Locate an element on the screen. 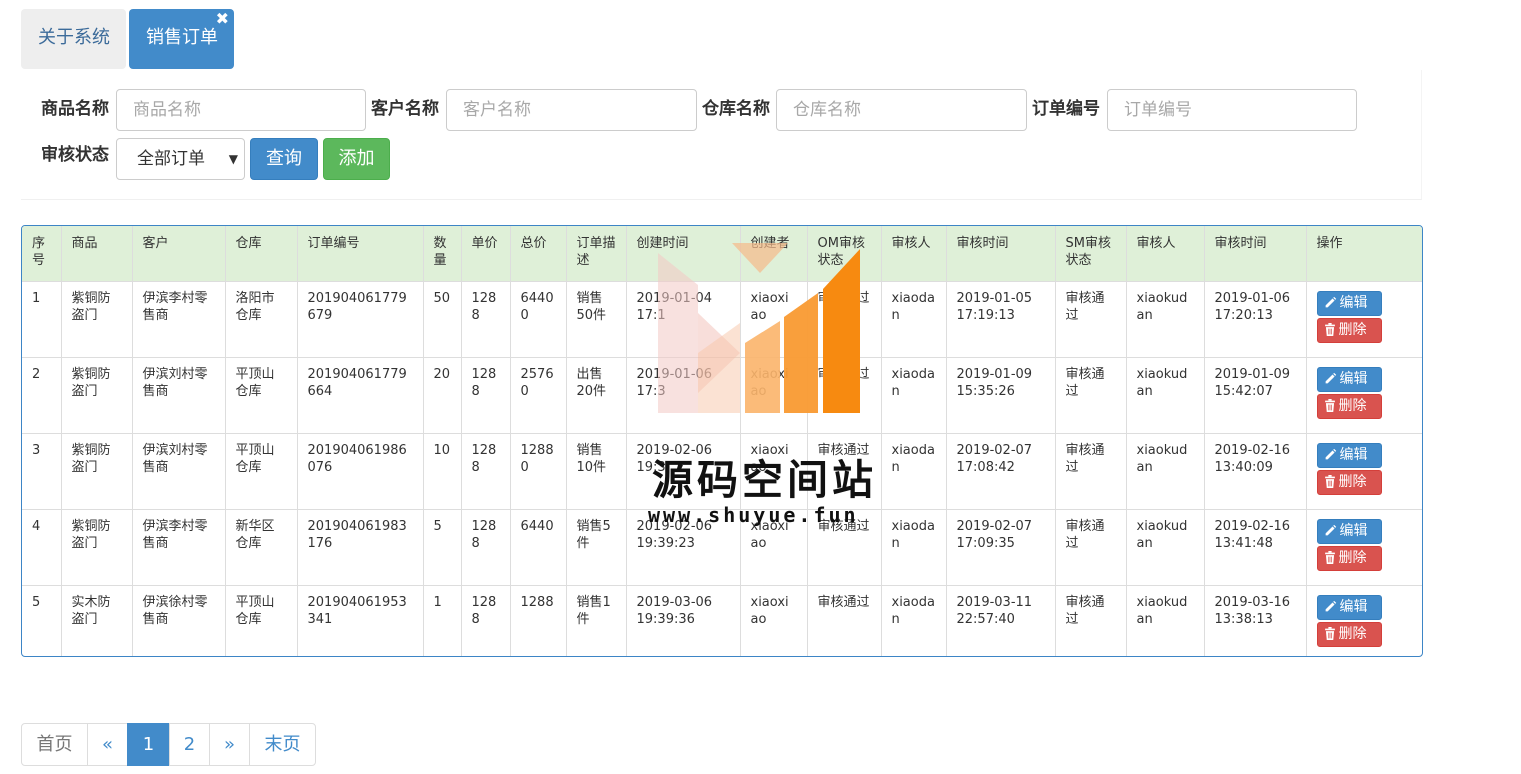 The image size is (1521, 774). next-page-link: » is located at coordinates (229, 744).